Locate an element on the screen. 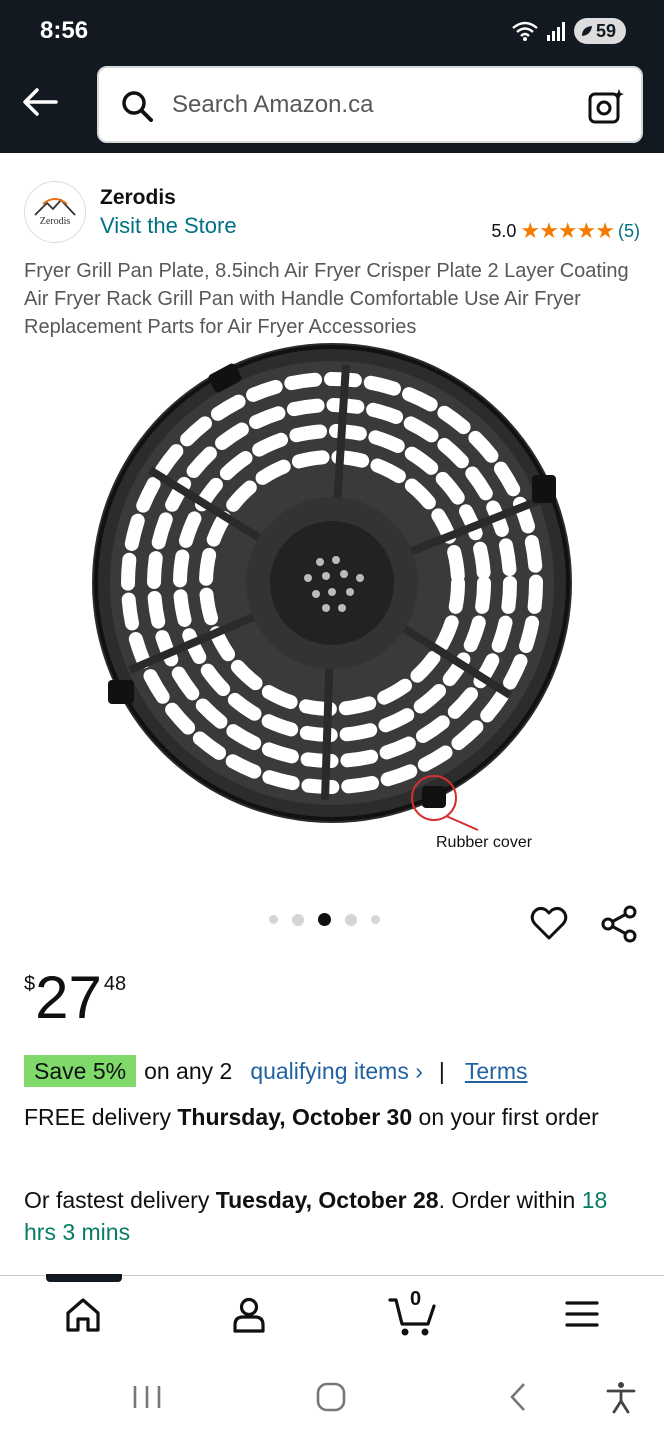  fastest-middle: . Order within is located at coordinates (510, 1200).